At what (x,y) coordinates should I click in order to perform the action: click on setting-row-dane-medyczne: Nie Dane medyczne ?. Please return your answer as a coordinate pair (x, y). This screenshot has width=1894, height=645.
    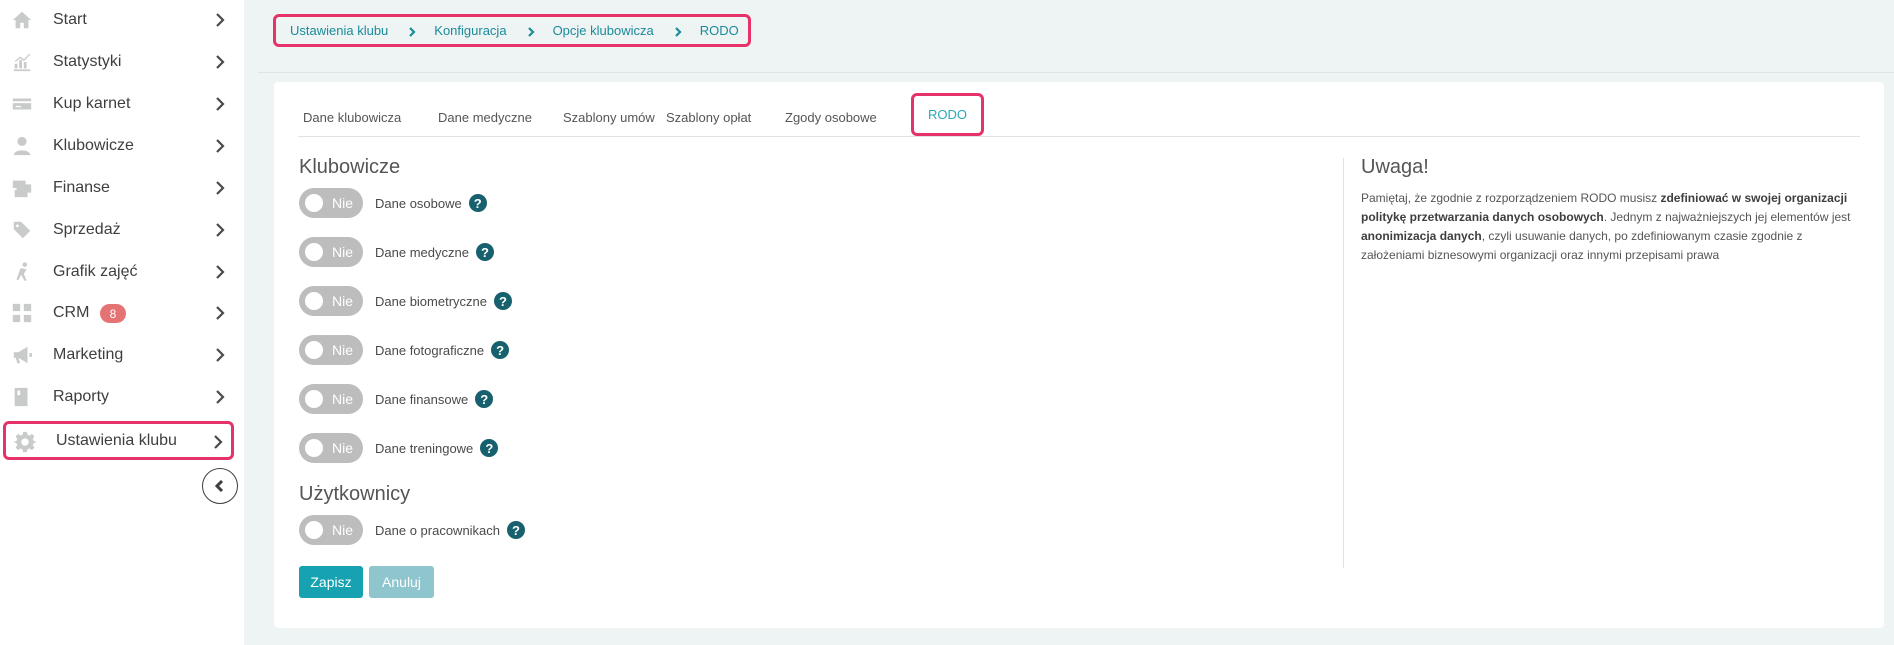
    Looking at the image, I should click on (396, 252).